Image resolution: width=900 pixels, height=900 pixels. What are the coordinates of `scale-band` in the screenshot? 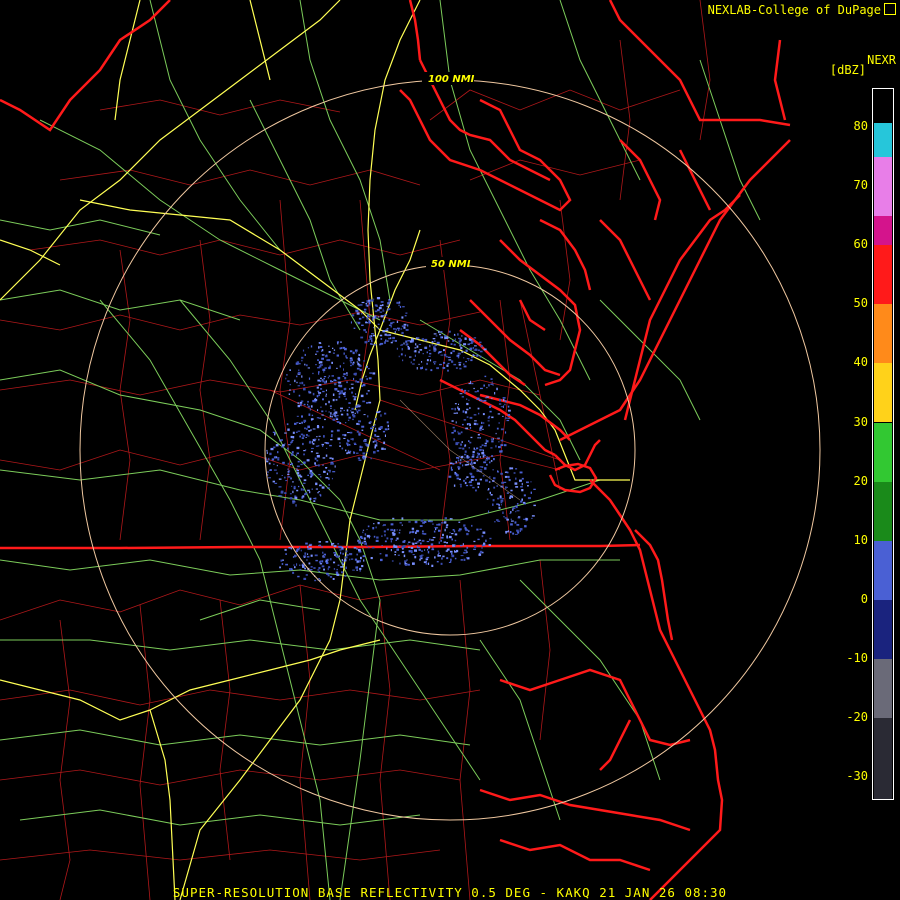 It's located at (883, 629).